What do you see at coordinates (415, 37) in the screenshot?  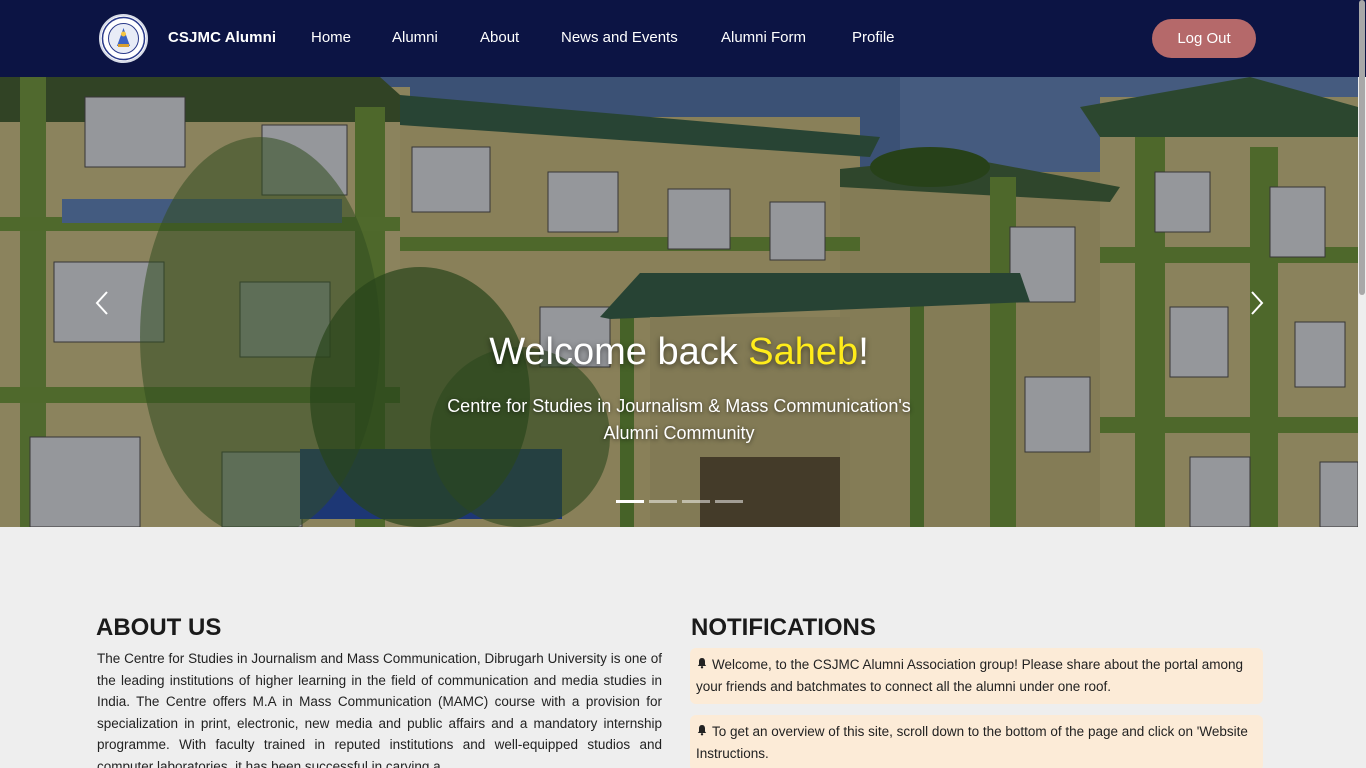 I see `nav-alumni-link: Alumni` at bounding box center [415, 37].